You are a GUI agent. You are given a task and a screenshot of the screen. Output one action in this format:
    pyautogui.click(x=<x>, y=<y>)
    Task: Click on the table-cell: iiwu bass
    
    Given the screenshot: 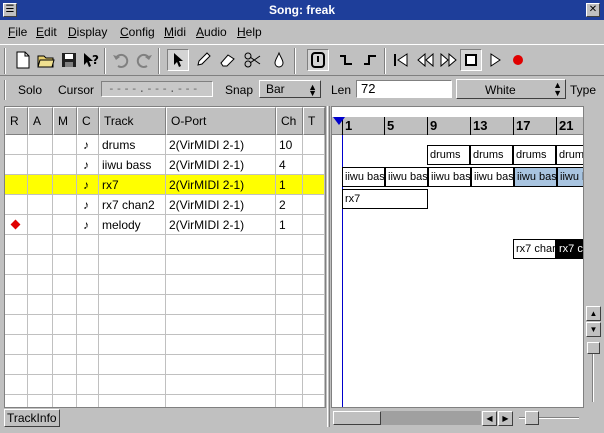 What is the action you would take?
    pyautogui.click(x=132, y=165)
    